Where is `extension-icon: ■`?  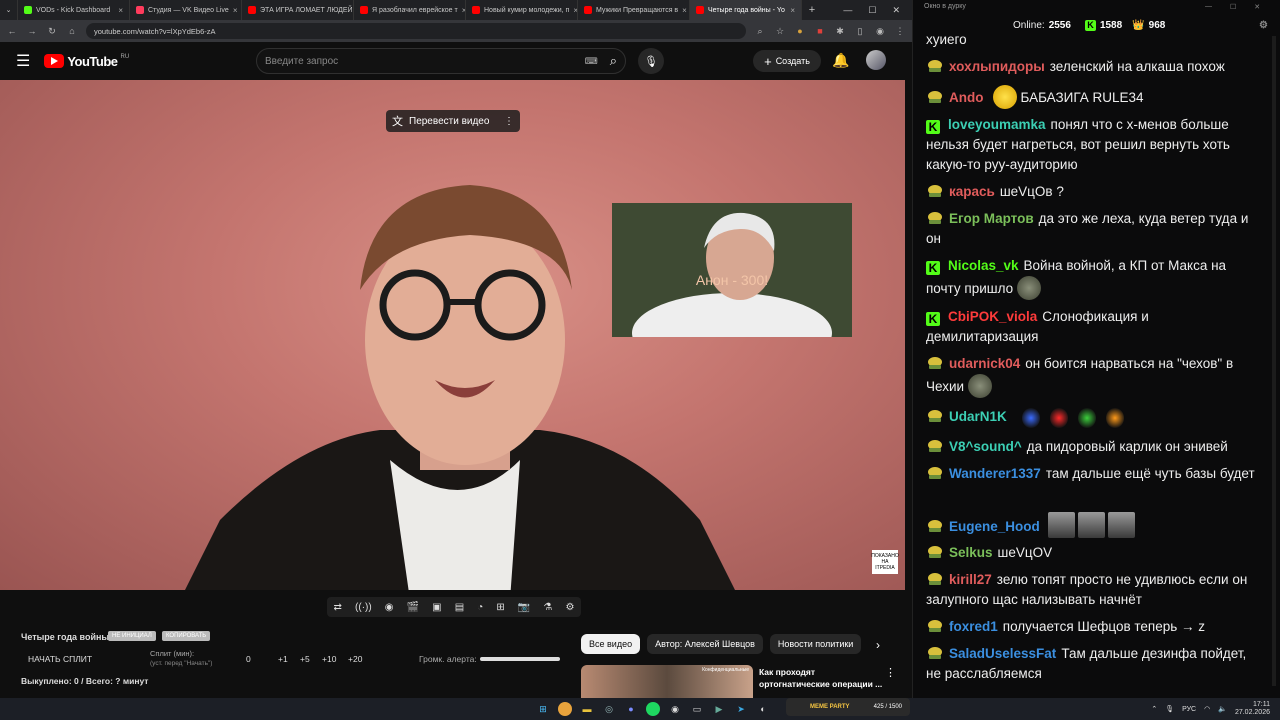 extension-icon: ■ is located at coordinates (820, 31).